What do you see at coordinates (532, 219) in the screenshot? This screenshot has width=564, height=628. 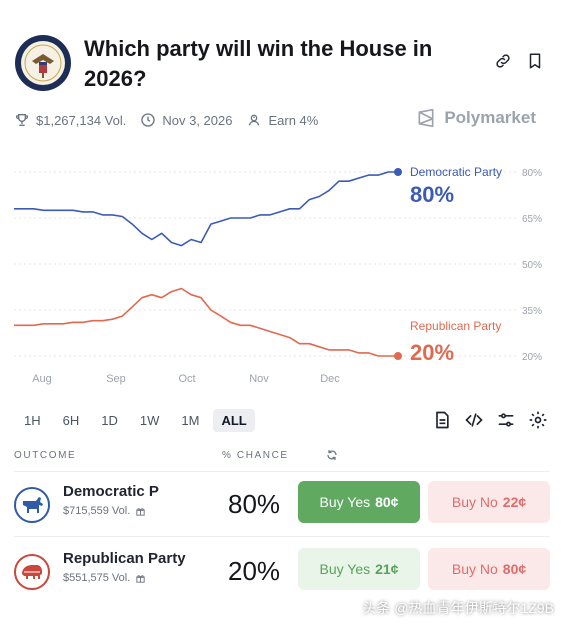 I see `y-tick-label: 65%` at bounding box center [532, 219].